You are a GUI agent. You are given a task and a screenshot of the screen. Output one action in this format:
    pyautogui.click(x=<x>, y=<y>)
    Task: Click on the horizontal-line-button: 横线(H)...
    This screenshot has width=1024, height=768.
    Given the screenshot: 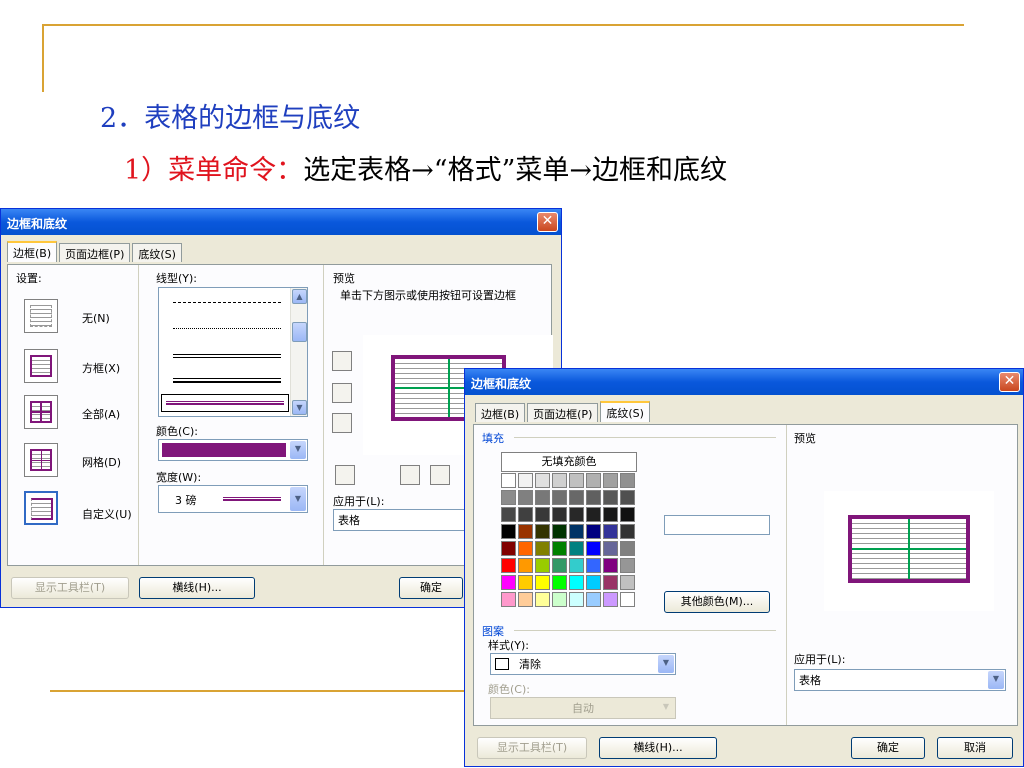 What is the action you would take?
    pyautogui.click(x=197, y=588)
    